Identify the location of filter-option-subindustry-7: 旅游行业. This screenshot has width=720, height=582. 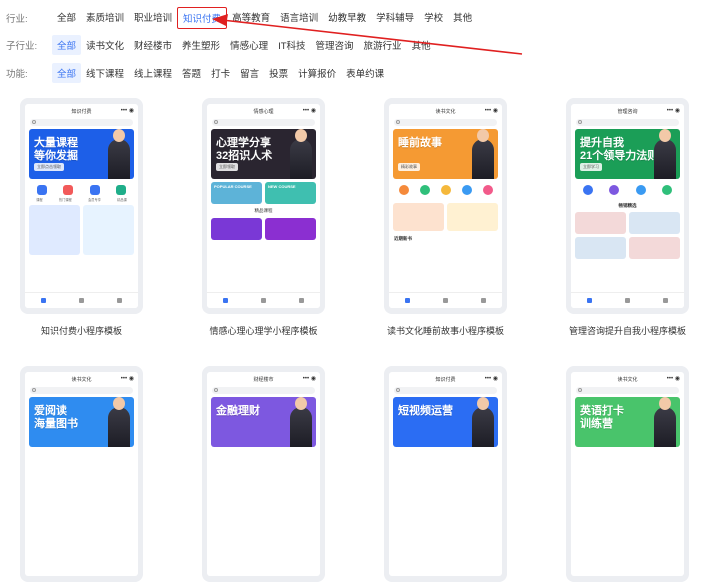
(383, 45).